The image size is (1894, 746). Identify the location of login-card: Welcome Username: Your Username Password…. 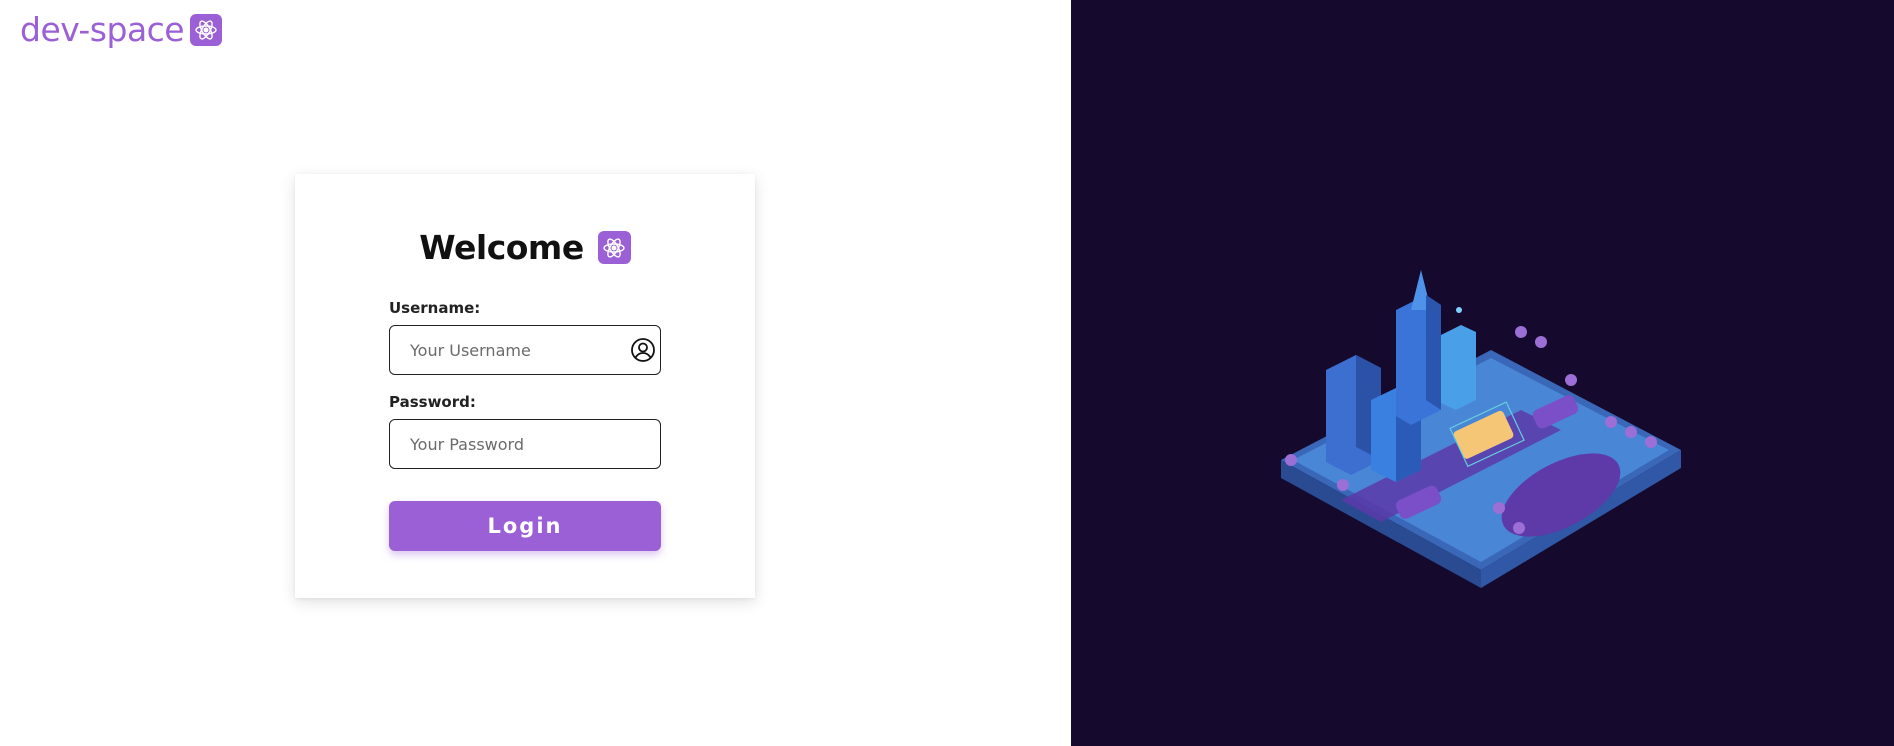
(525, 386).